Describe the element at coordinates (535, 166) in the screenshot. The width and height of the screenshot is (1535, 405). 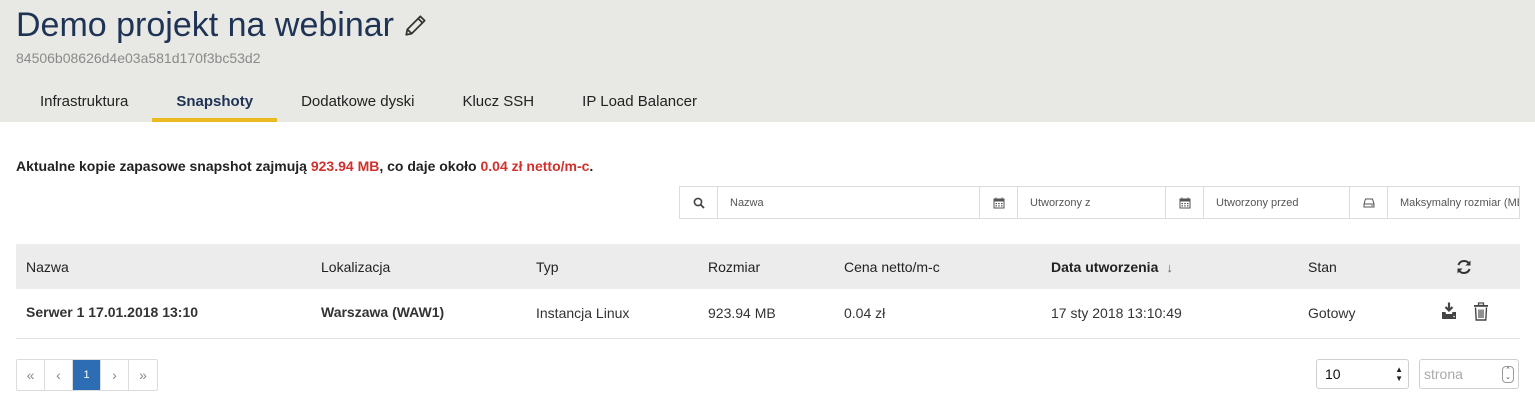
I see `summary-price: 0.04 zł netto/m-c` at that location.